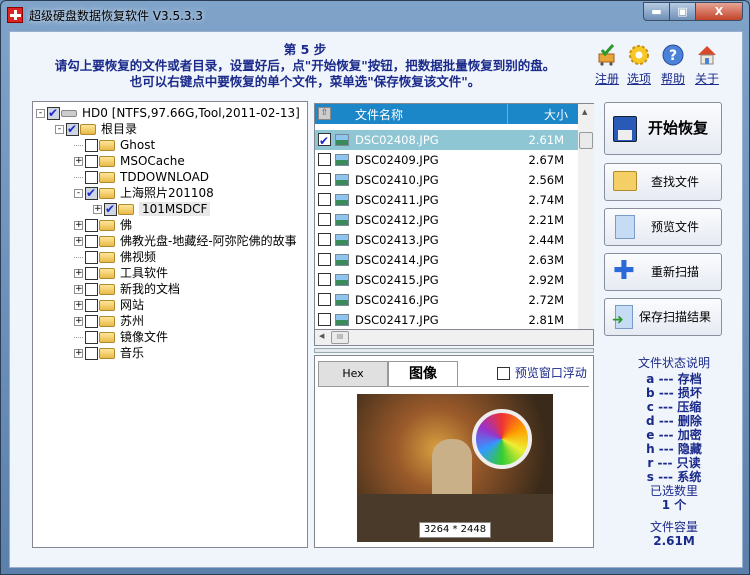 Image resolution: width=750 pixels, height=575 pixels. I want to click on tab-image: 图像, so click(423, 374).